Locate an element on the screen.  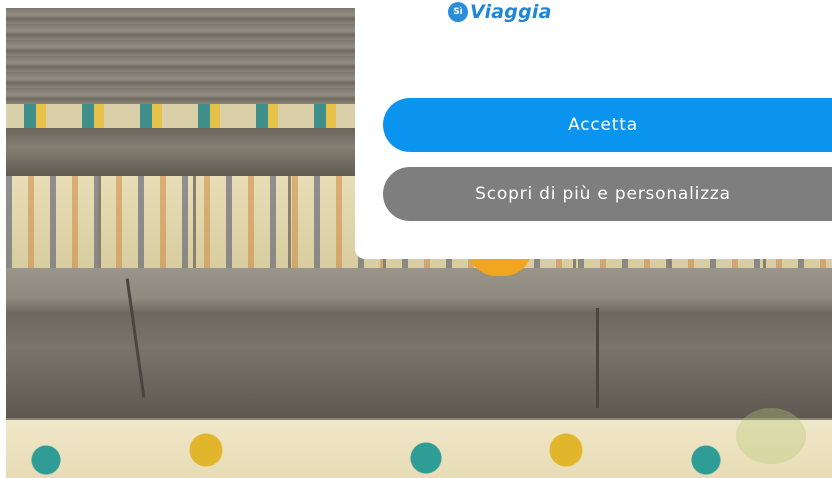
brand-logo: Sì Viaggia is located at coordinates (500, 12).